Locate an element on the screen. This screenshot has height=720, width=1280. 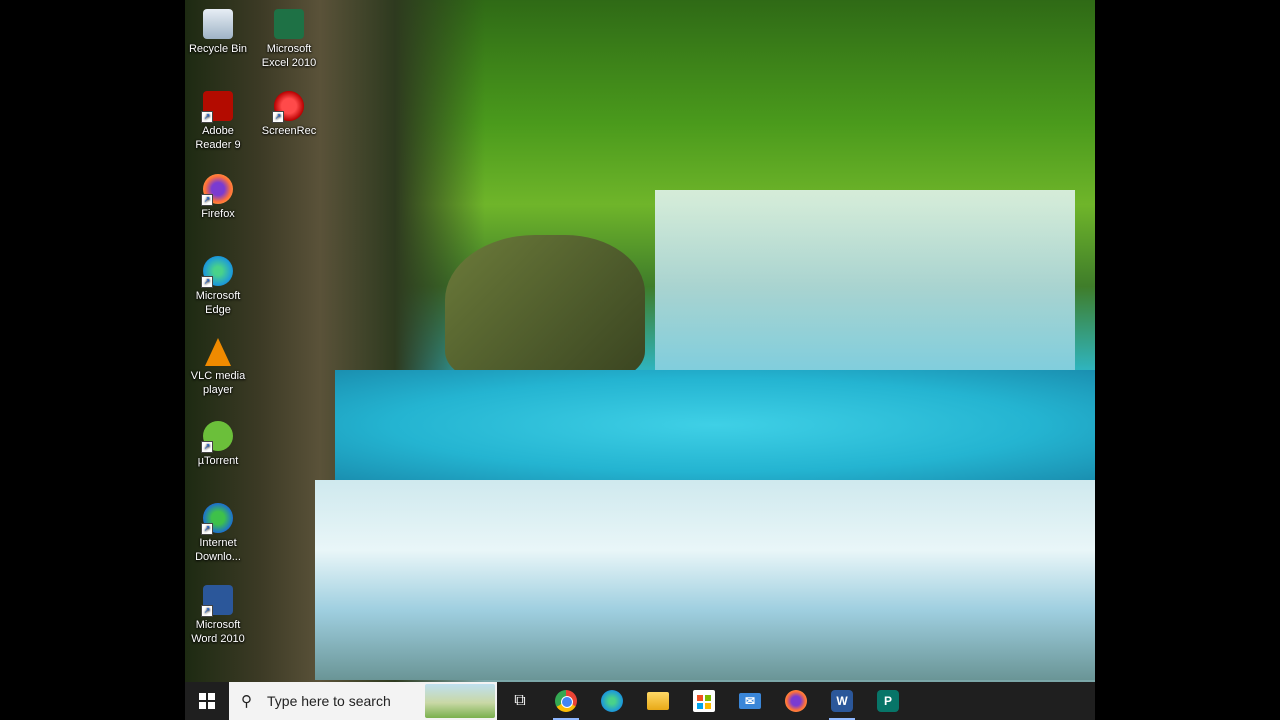
taskbar: ⚲ Type here to search ⧉ ✉ W P is located at coordinates (640, 701).